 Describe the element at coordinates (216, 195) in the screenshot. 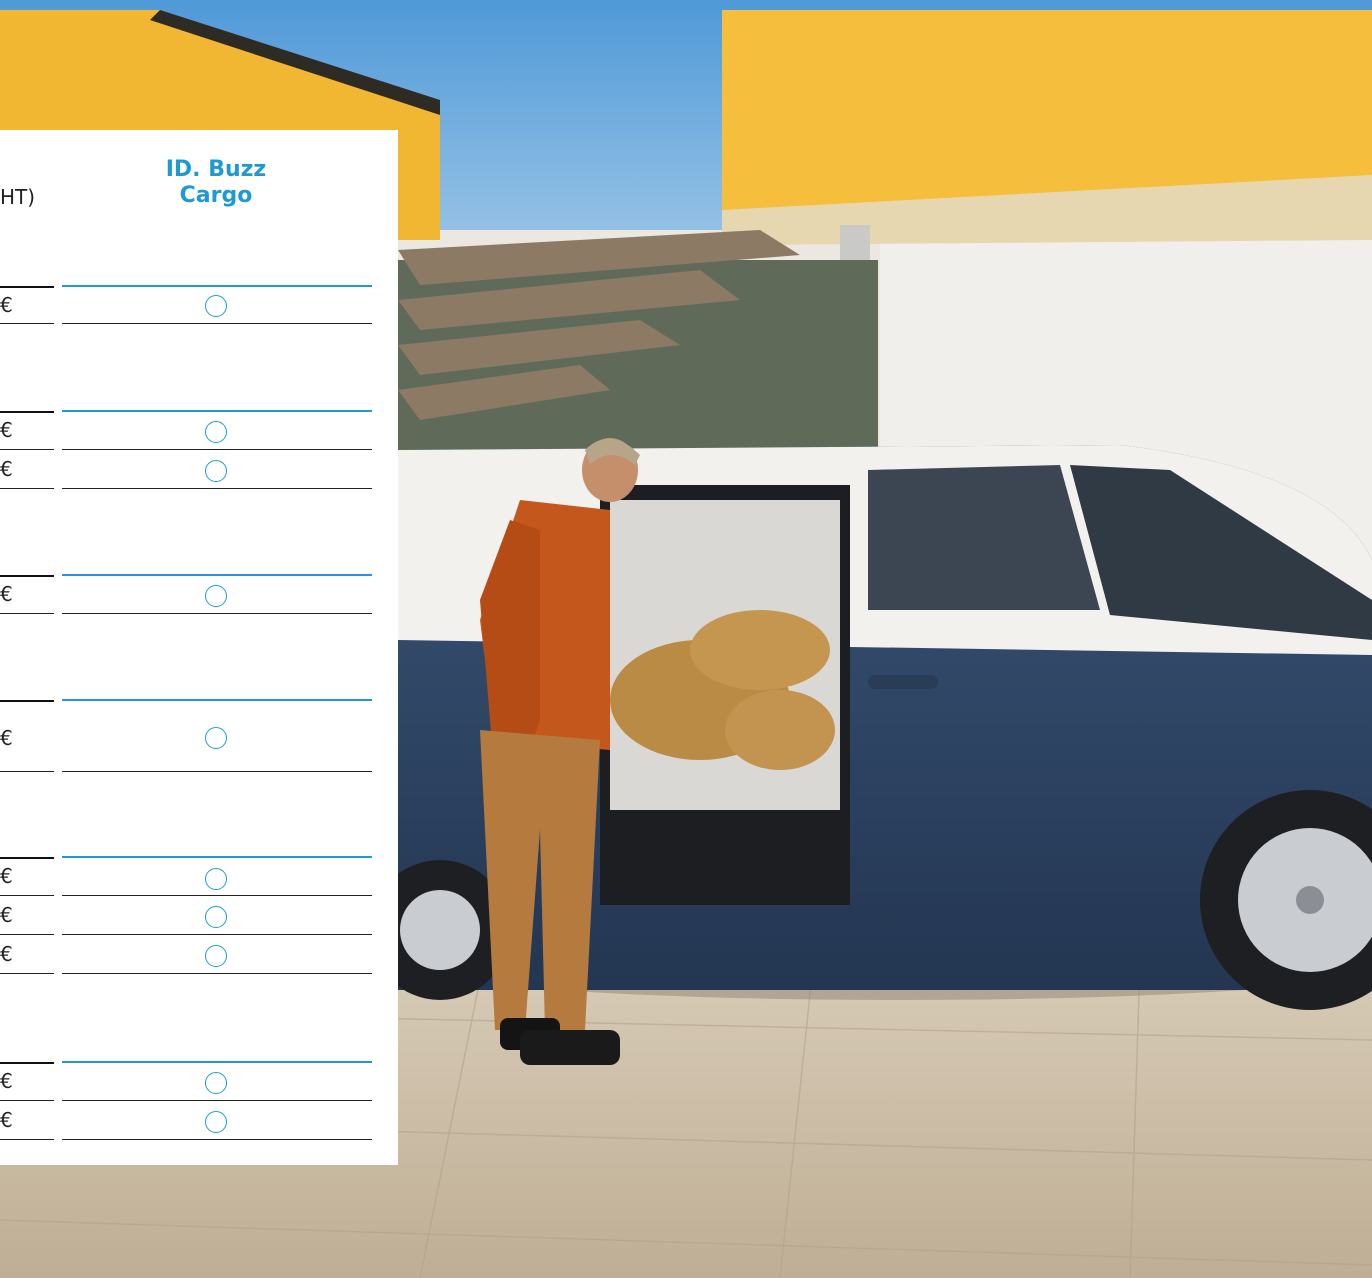

I see `model-name-line2: Cargo` at that location.